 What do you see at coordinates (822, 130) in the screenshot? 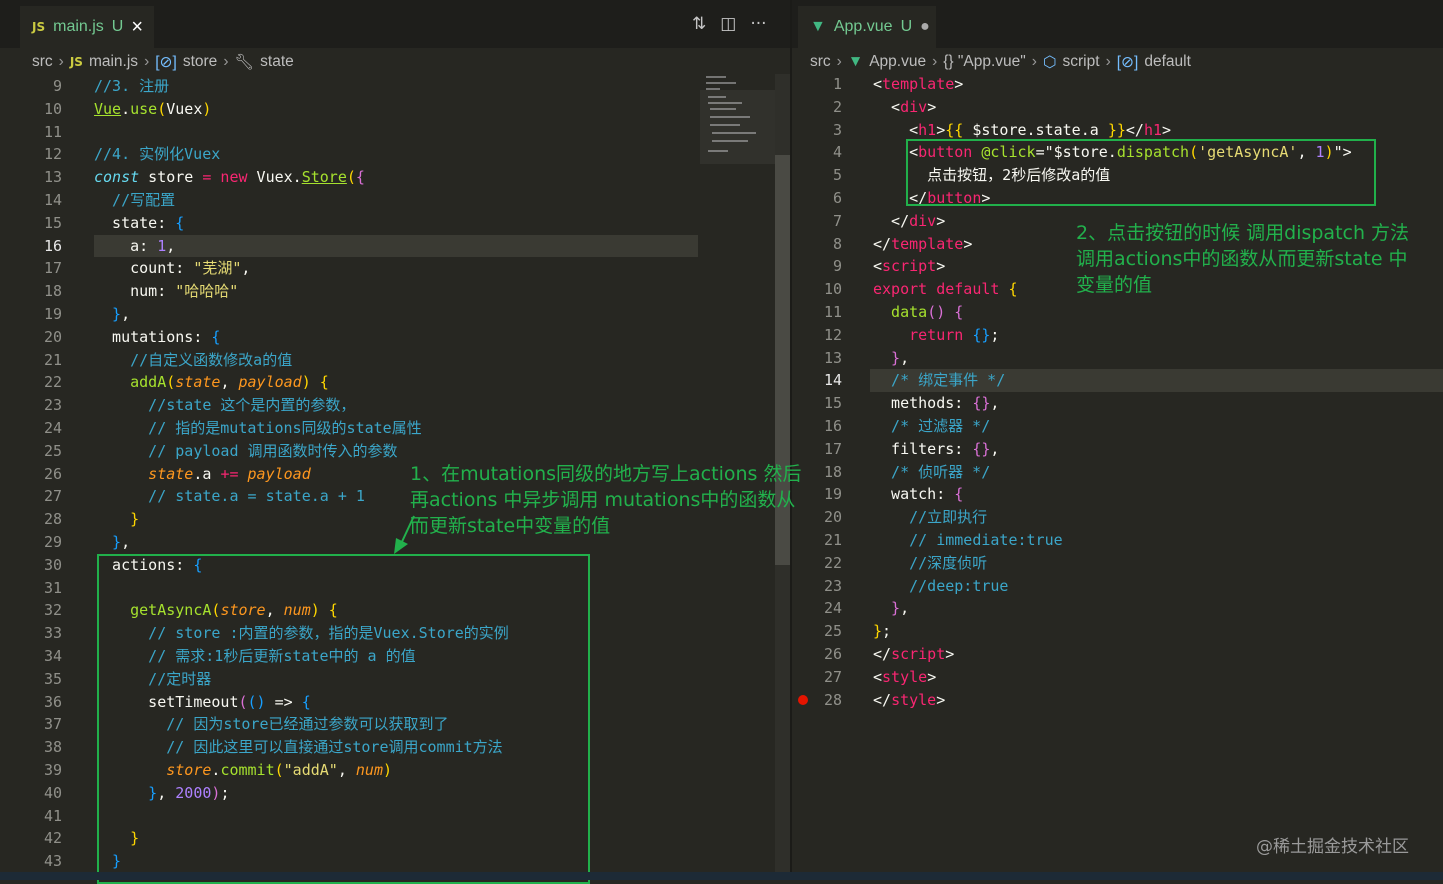
I see `line-number: 3` at bounding box center [822, 130].